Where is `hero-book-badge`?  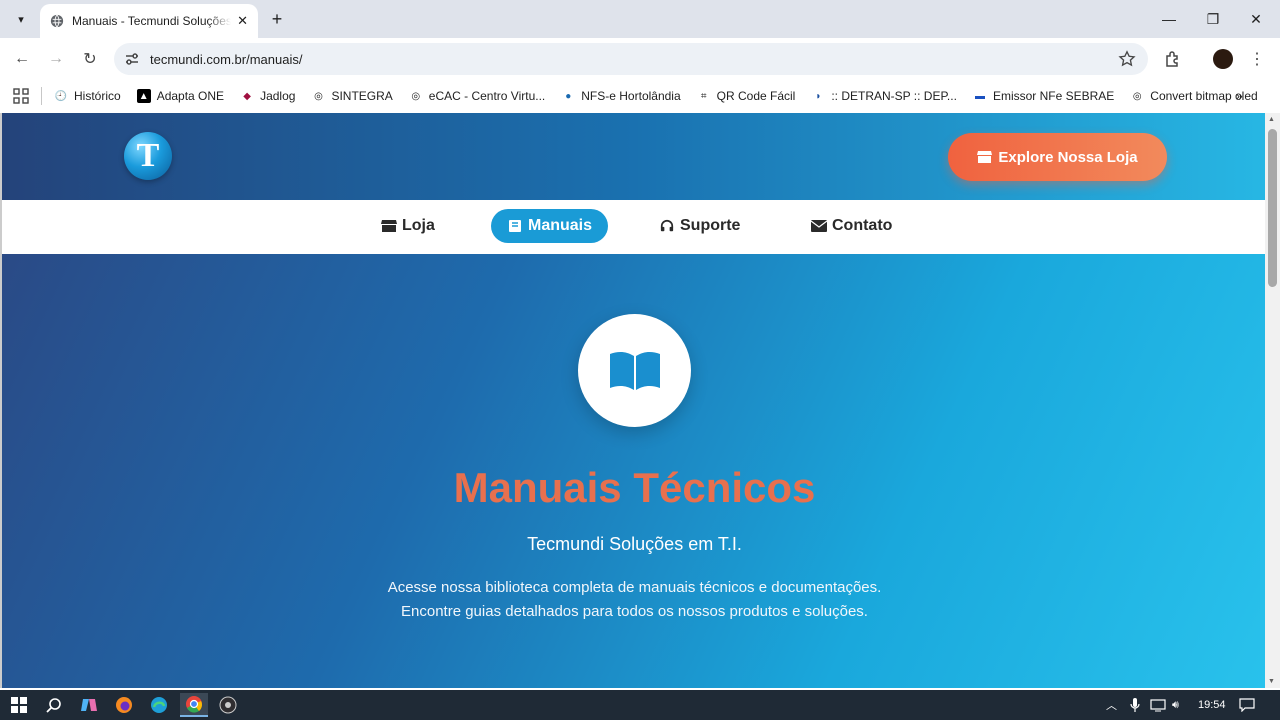 hero-book-badge is located at coordinates (634, 370).